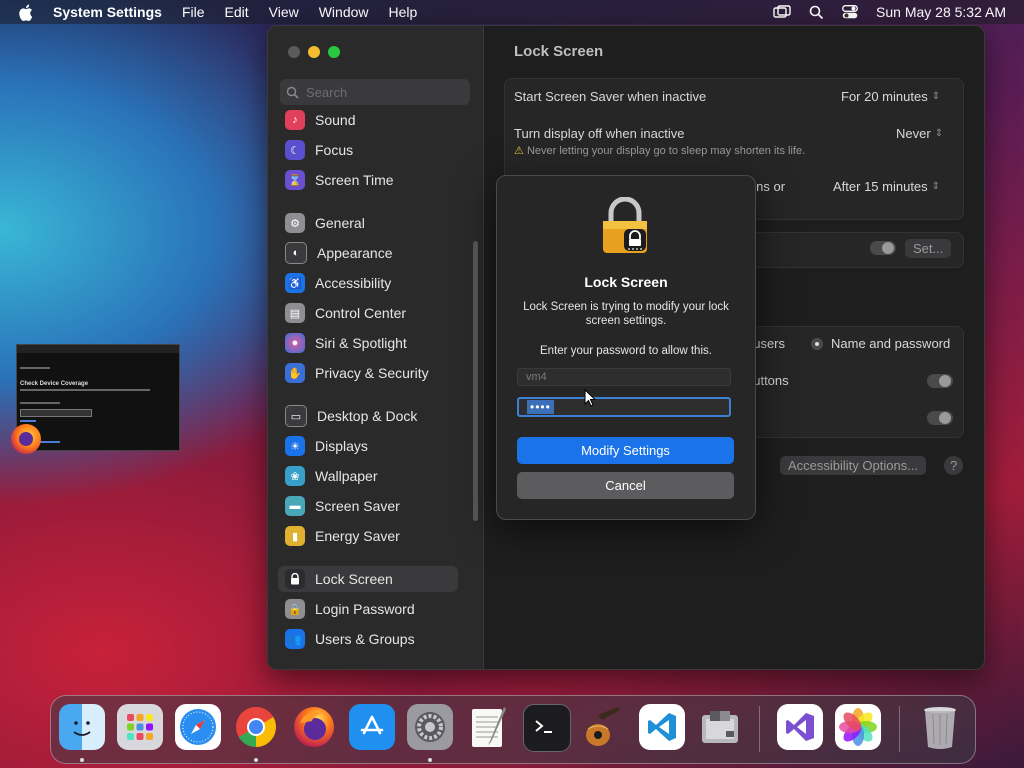  I want to click on sidebar-item-label: Control Center, so click(361, 313).